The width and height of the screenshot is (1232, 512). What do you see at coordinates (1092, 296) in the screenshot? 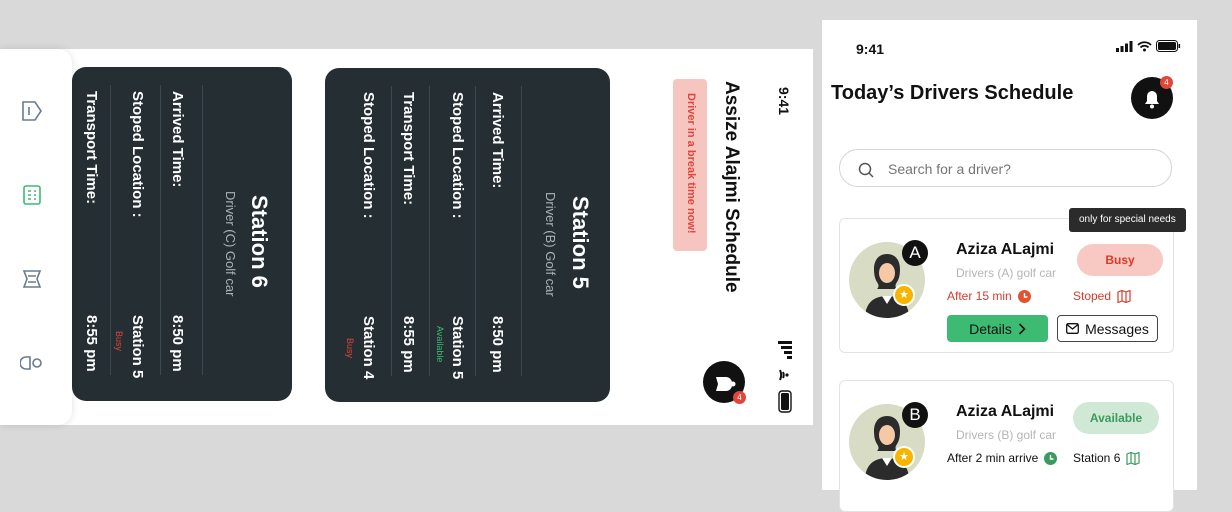
I see `location-text: Stoped` at bounding box center [1092, 296].